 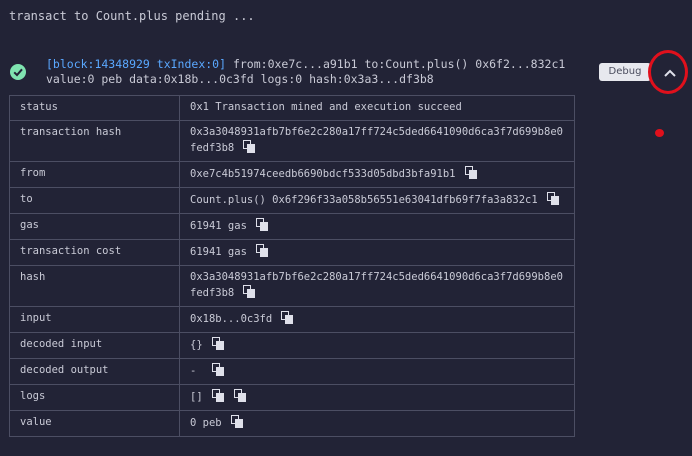 What do you see at coordinates (94, 226) in the screenshot?
I see `row-key: gas` at bounding box center [94, 226].